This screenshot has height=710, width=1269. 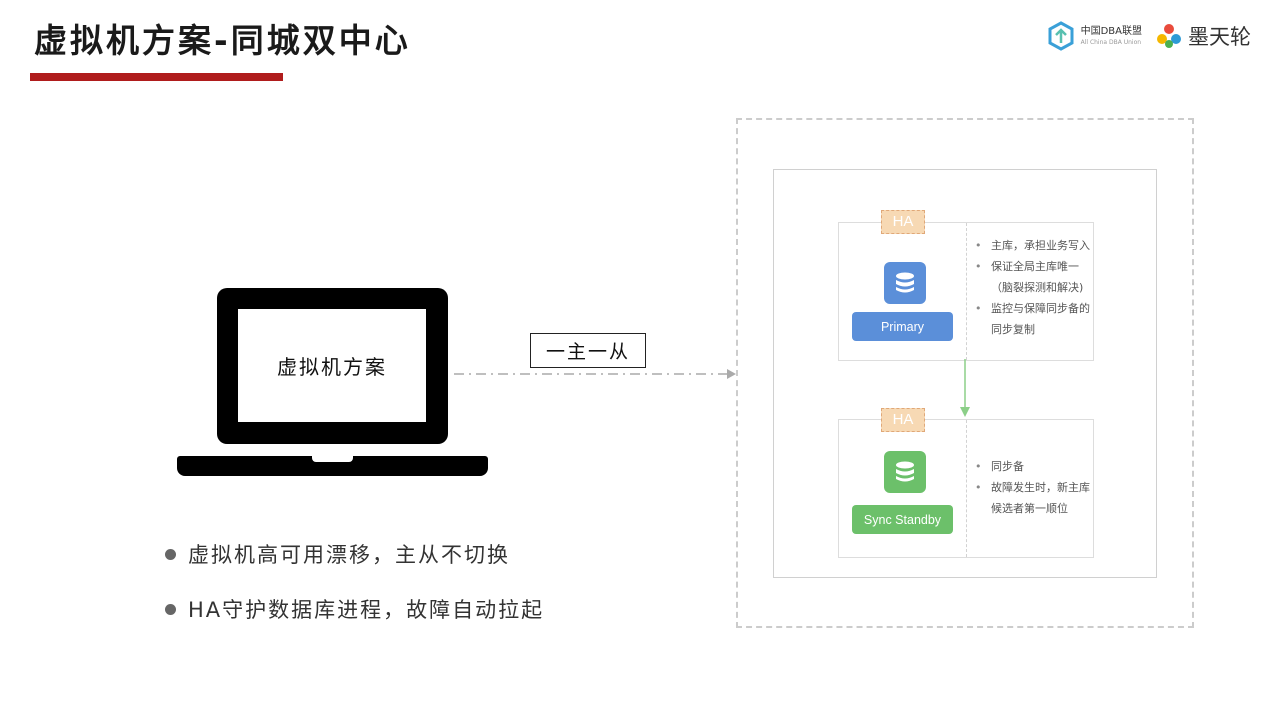 I want to click on ha-badge-standby: HA, so click(x=903, y=420).